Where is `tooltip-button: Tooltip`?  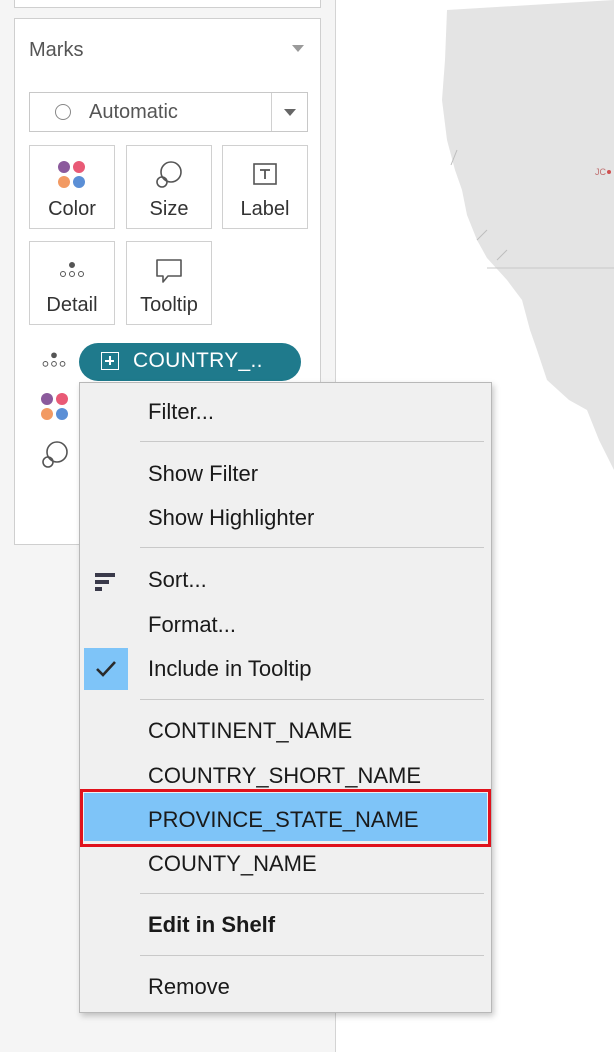 tooltip-button: Tooltip is located at coordinates (169, 283).